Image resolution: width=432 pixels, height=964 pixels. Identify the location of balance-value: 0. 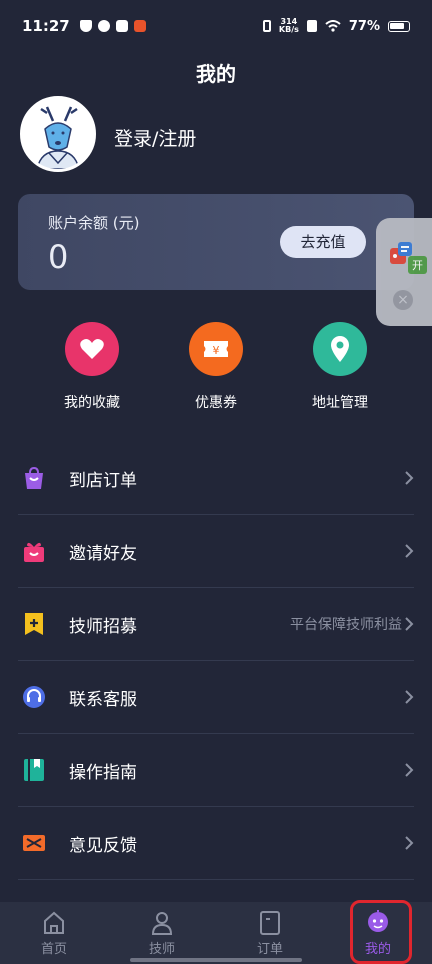
(58, 257).